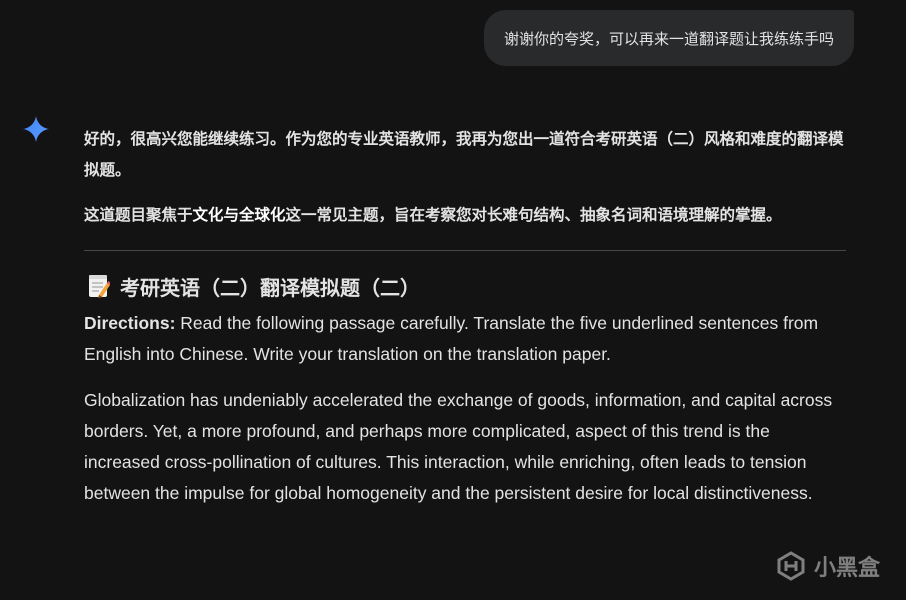 The image size is (906, 600). What do you see at coordinates (36, 129) in the screenshot?
I see `gemini-spark-icon` at bounding box center [36, 129].